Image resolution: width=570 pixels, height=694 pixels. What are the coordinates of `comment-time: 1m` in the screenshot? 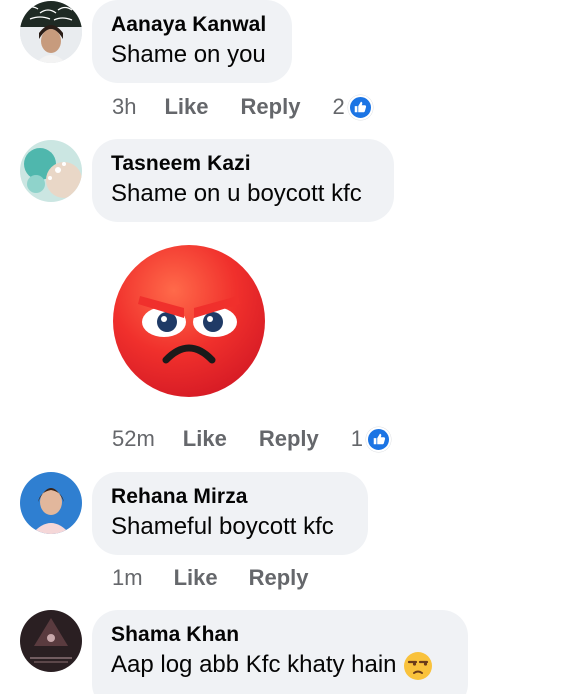 It's located at (127, 578).